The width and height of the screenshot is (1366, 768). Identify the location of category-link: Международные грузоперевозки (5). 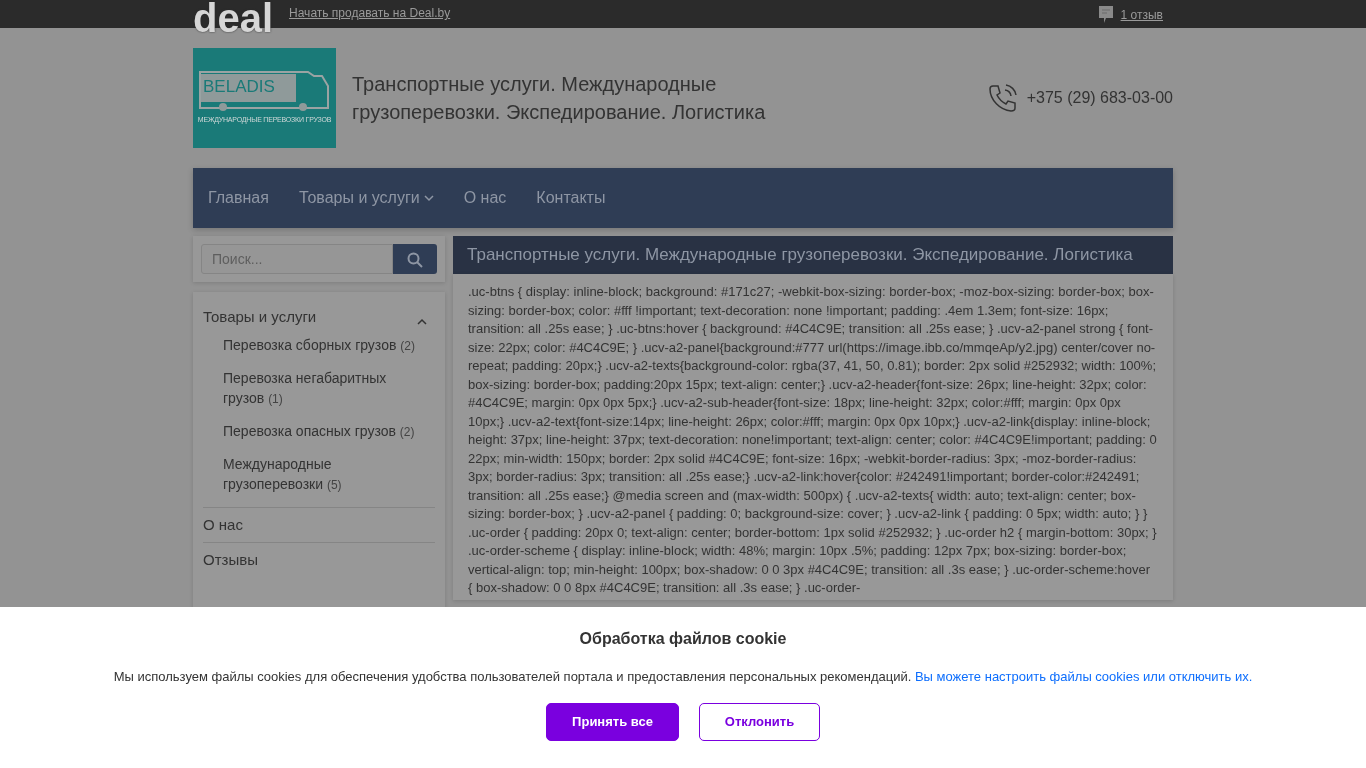
(324, 474).